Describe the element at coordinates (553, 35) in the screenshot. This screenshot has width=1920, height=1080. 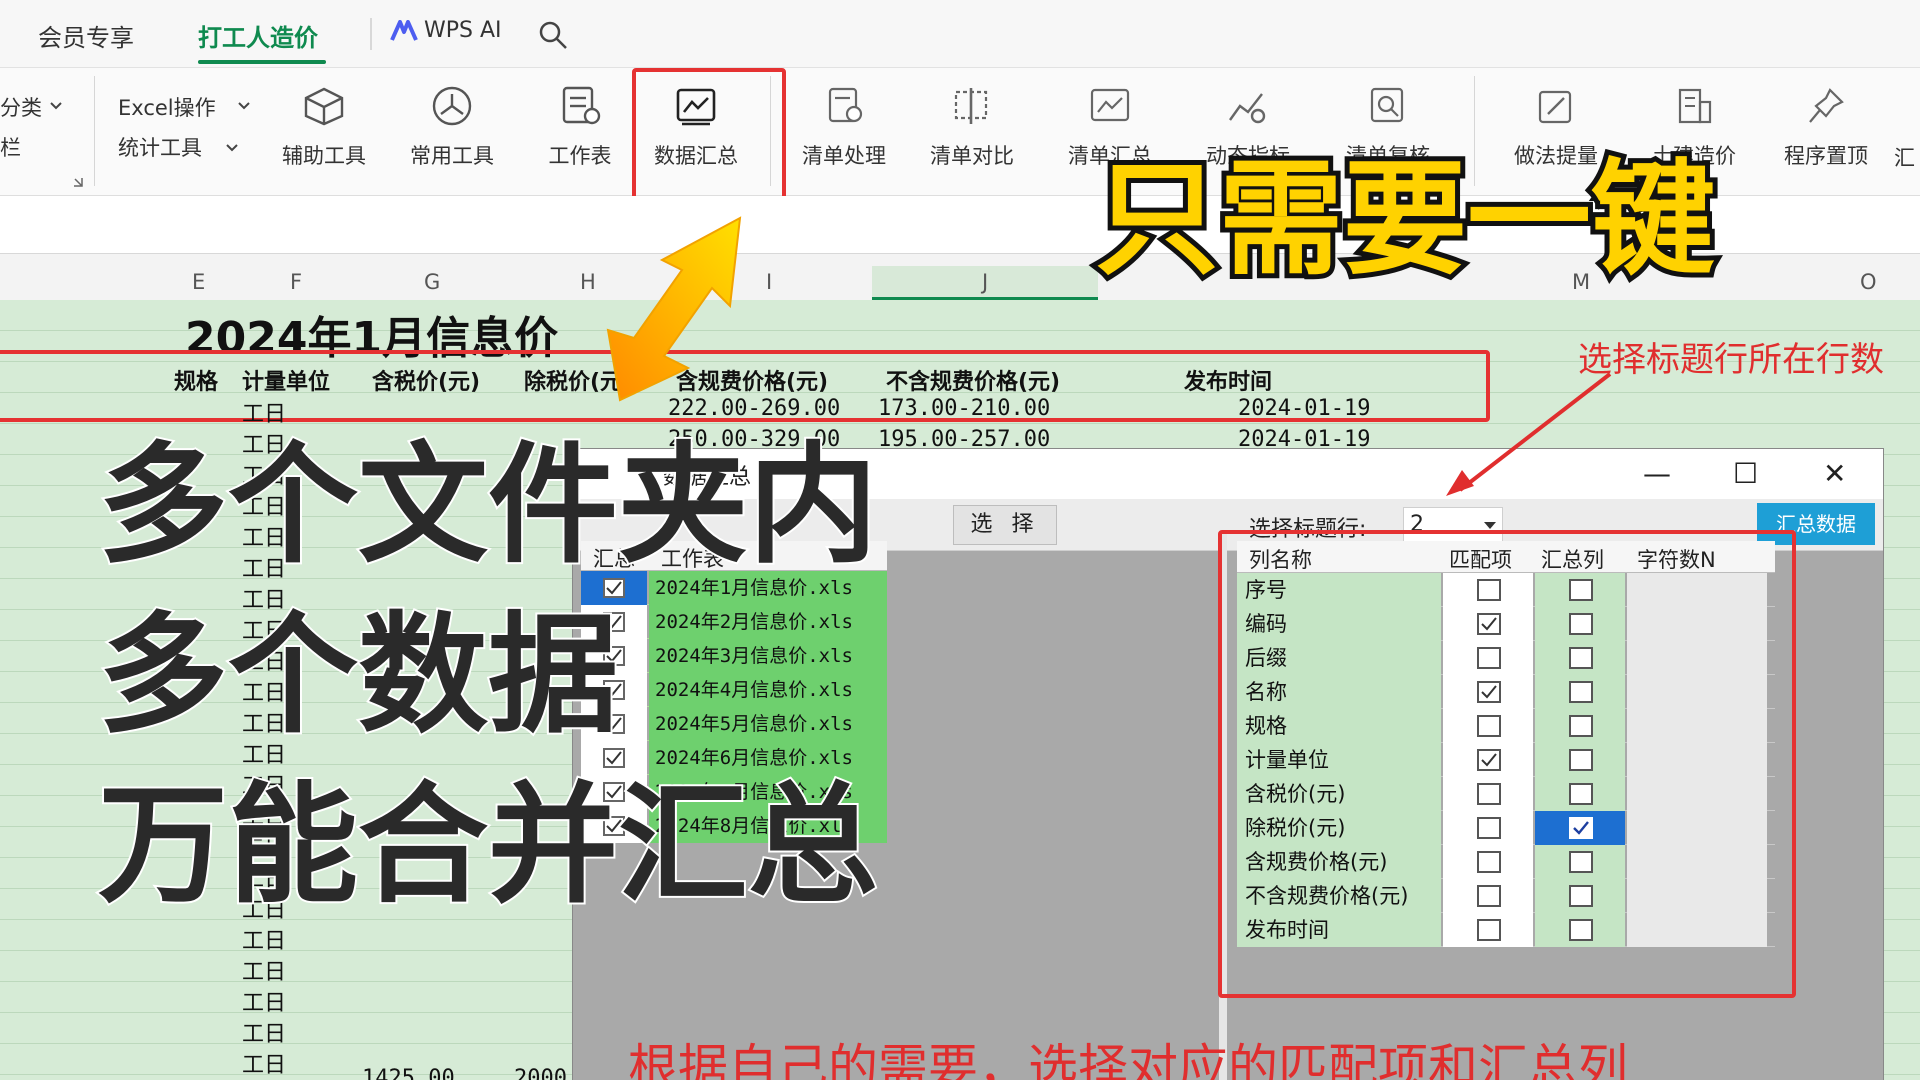
I see `search-icon` at that location.